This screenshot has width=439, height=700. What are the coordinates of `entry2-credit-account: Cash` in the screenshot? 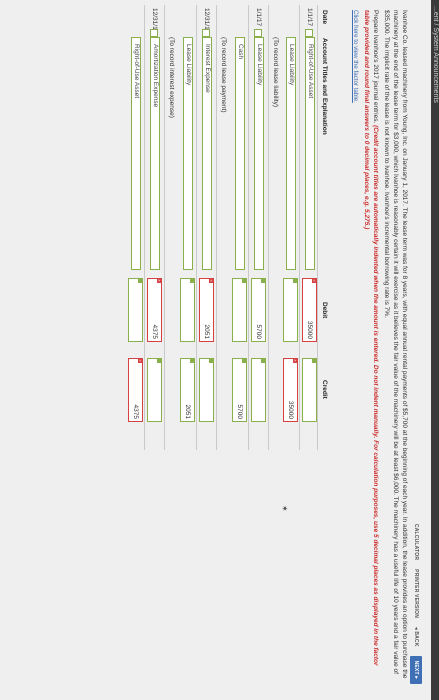 It's located at (240, 153).